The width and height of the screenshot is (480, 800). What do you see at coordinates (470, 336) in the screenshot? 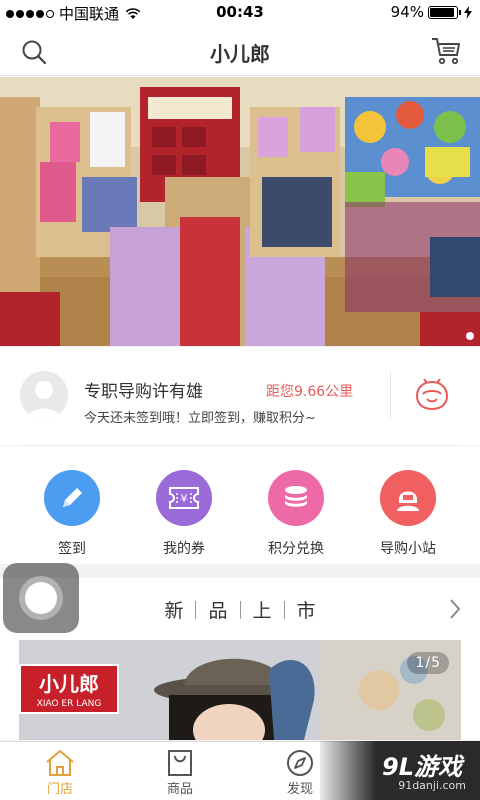
I see `banner-page-dot` at bounding box center [470, 336].